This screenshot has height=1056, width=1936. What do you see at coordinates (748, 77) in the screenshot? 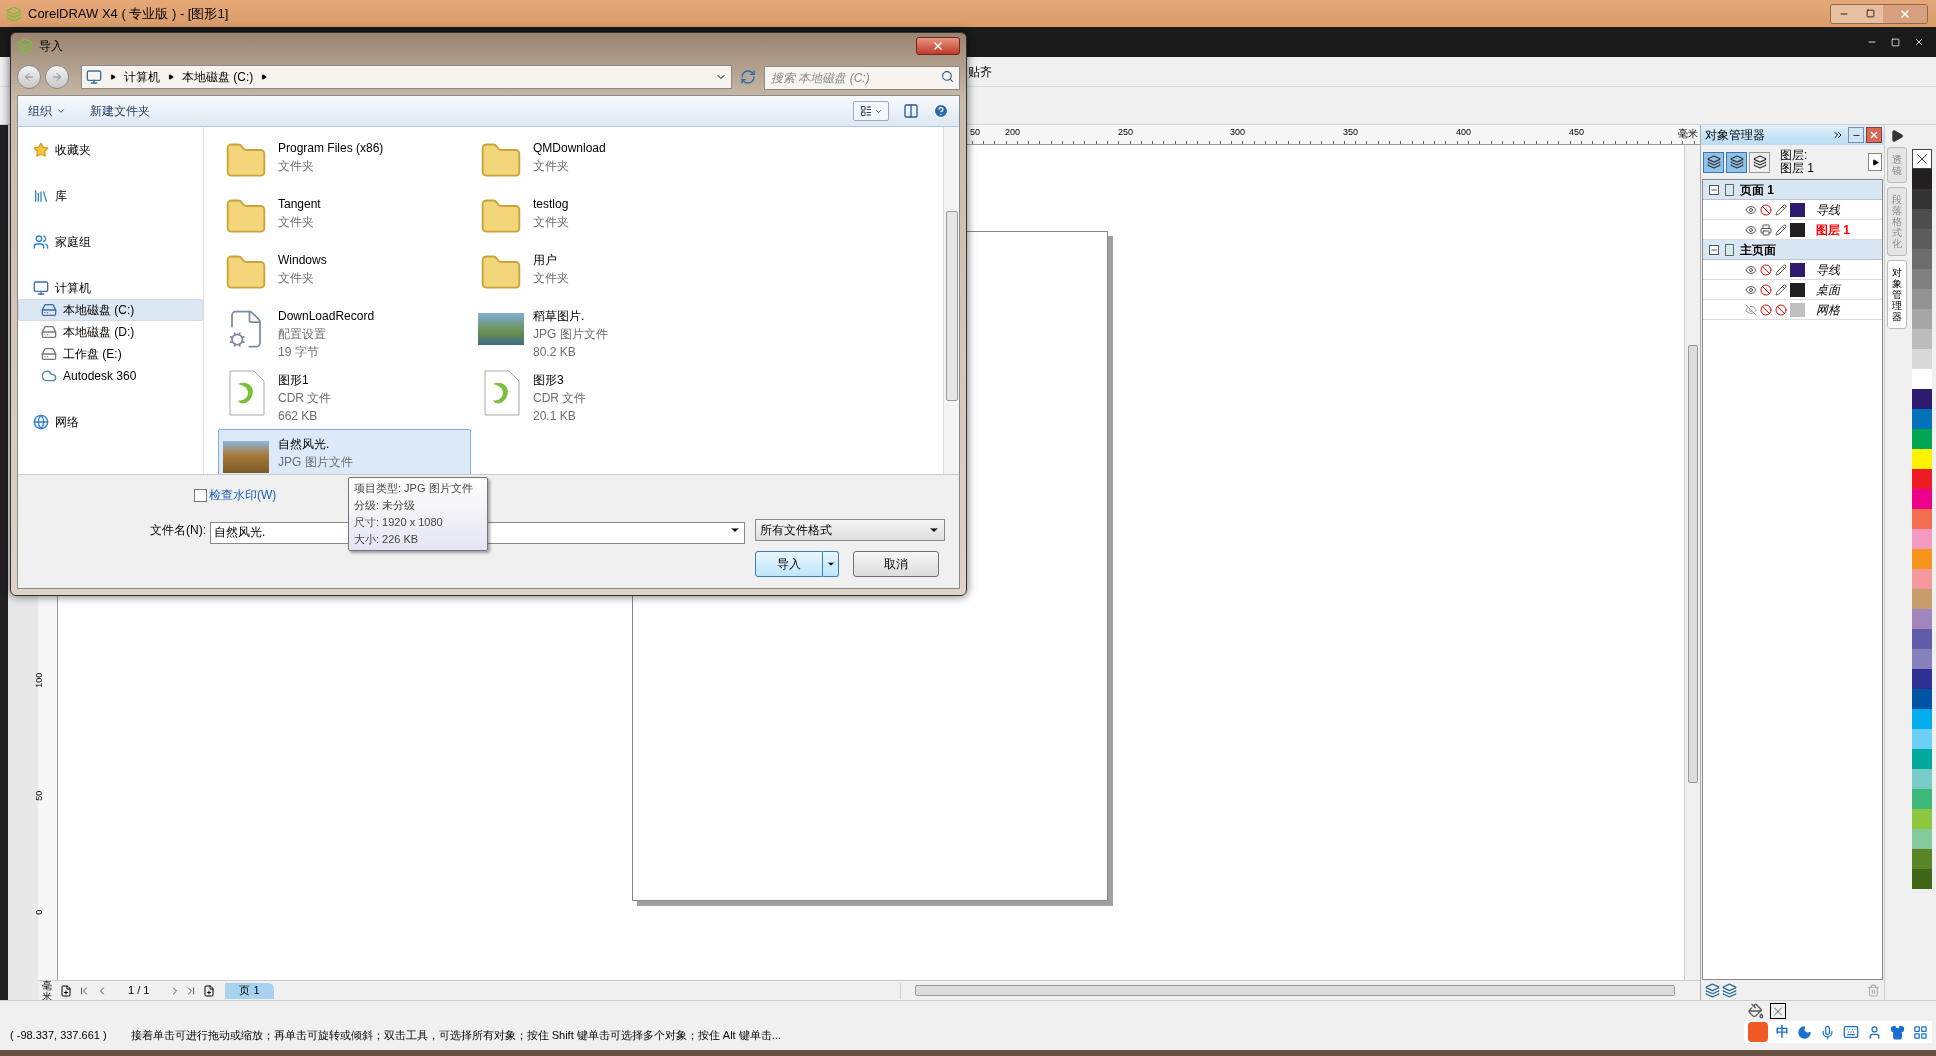
I see `refresh-icon` at bounding box center [748, 77].